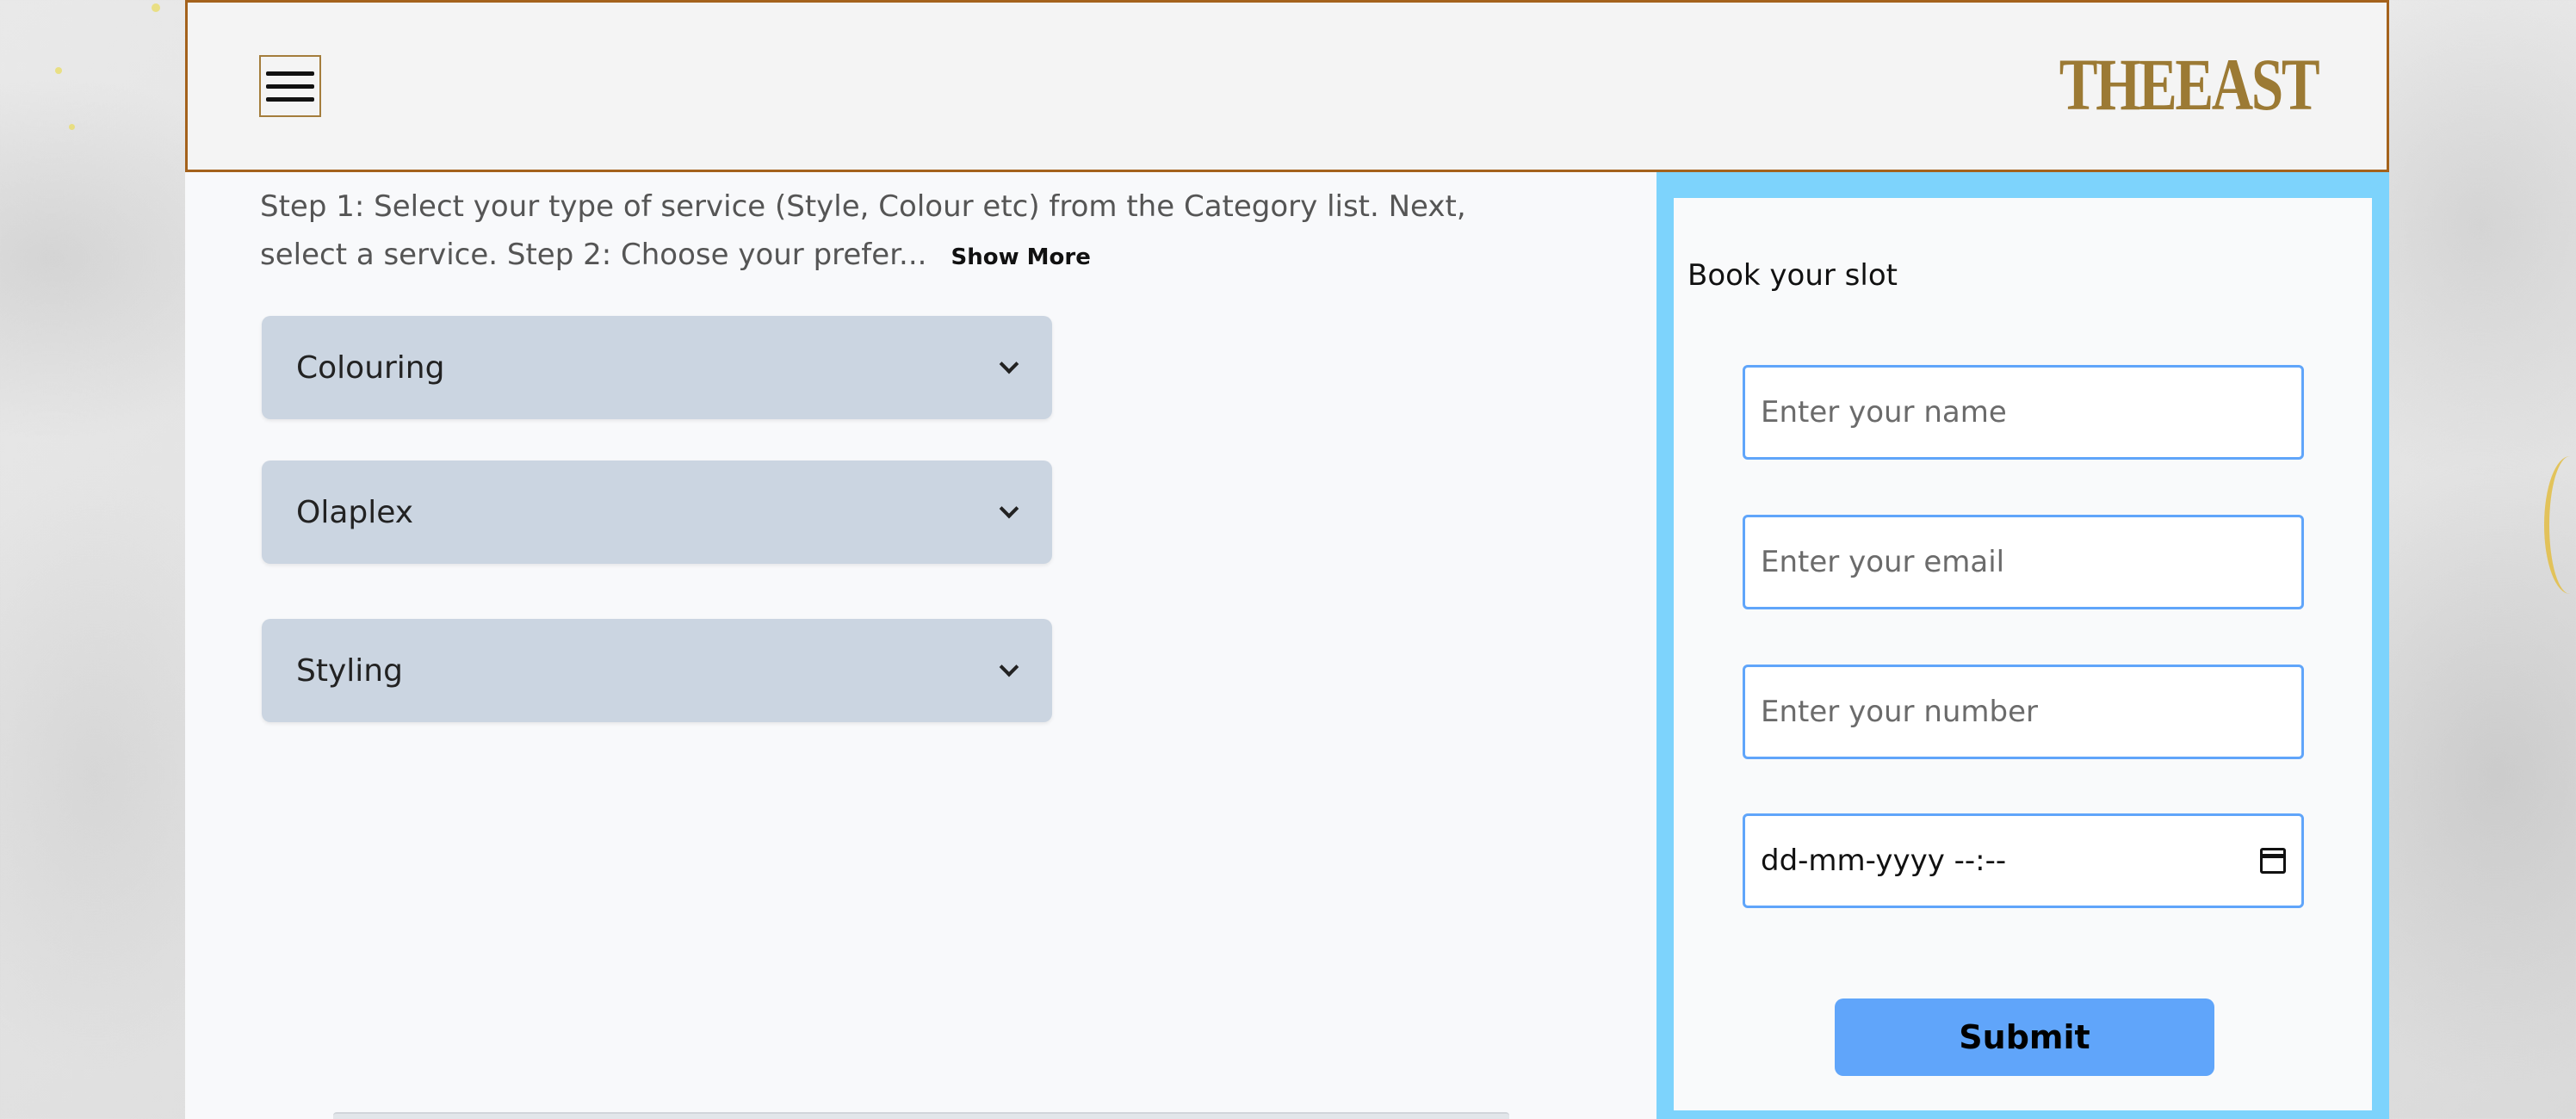 This screenshot has height=1119, width=2576. Describe the element at coordinates (2023, 562) in the screenshot. I see `email-field` at that location.